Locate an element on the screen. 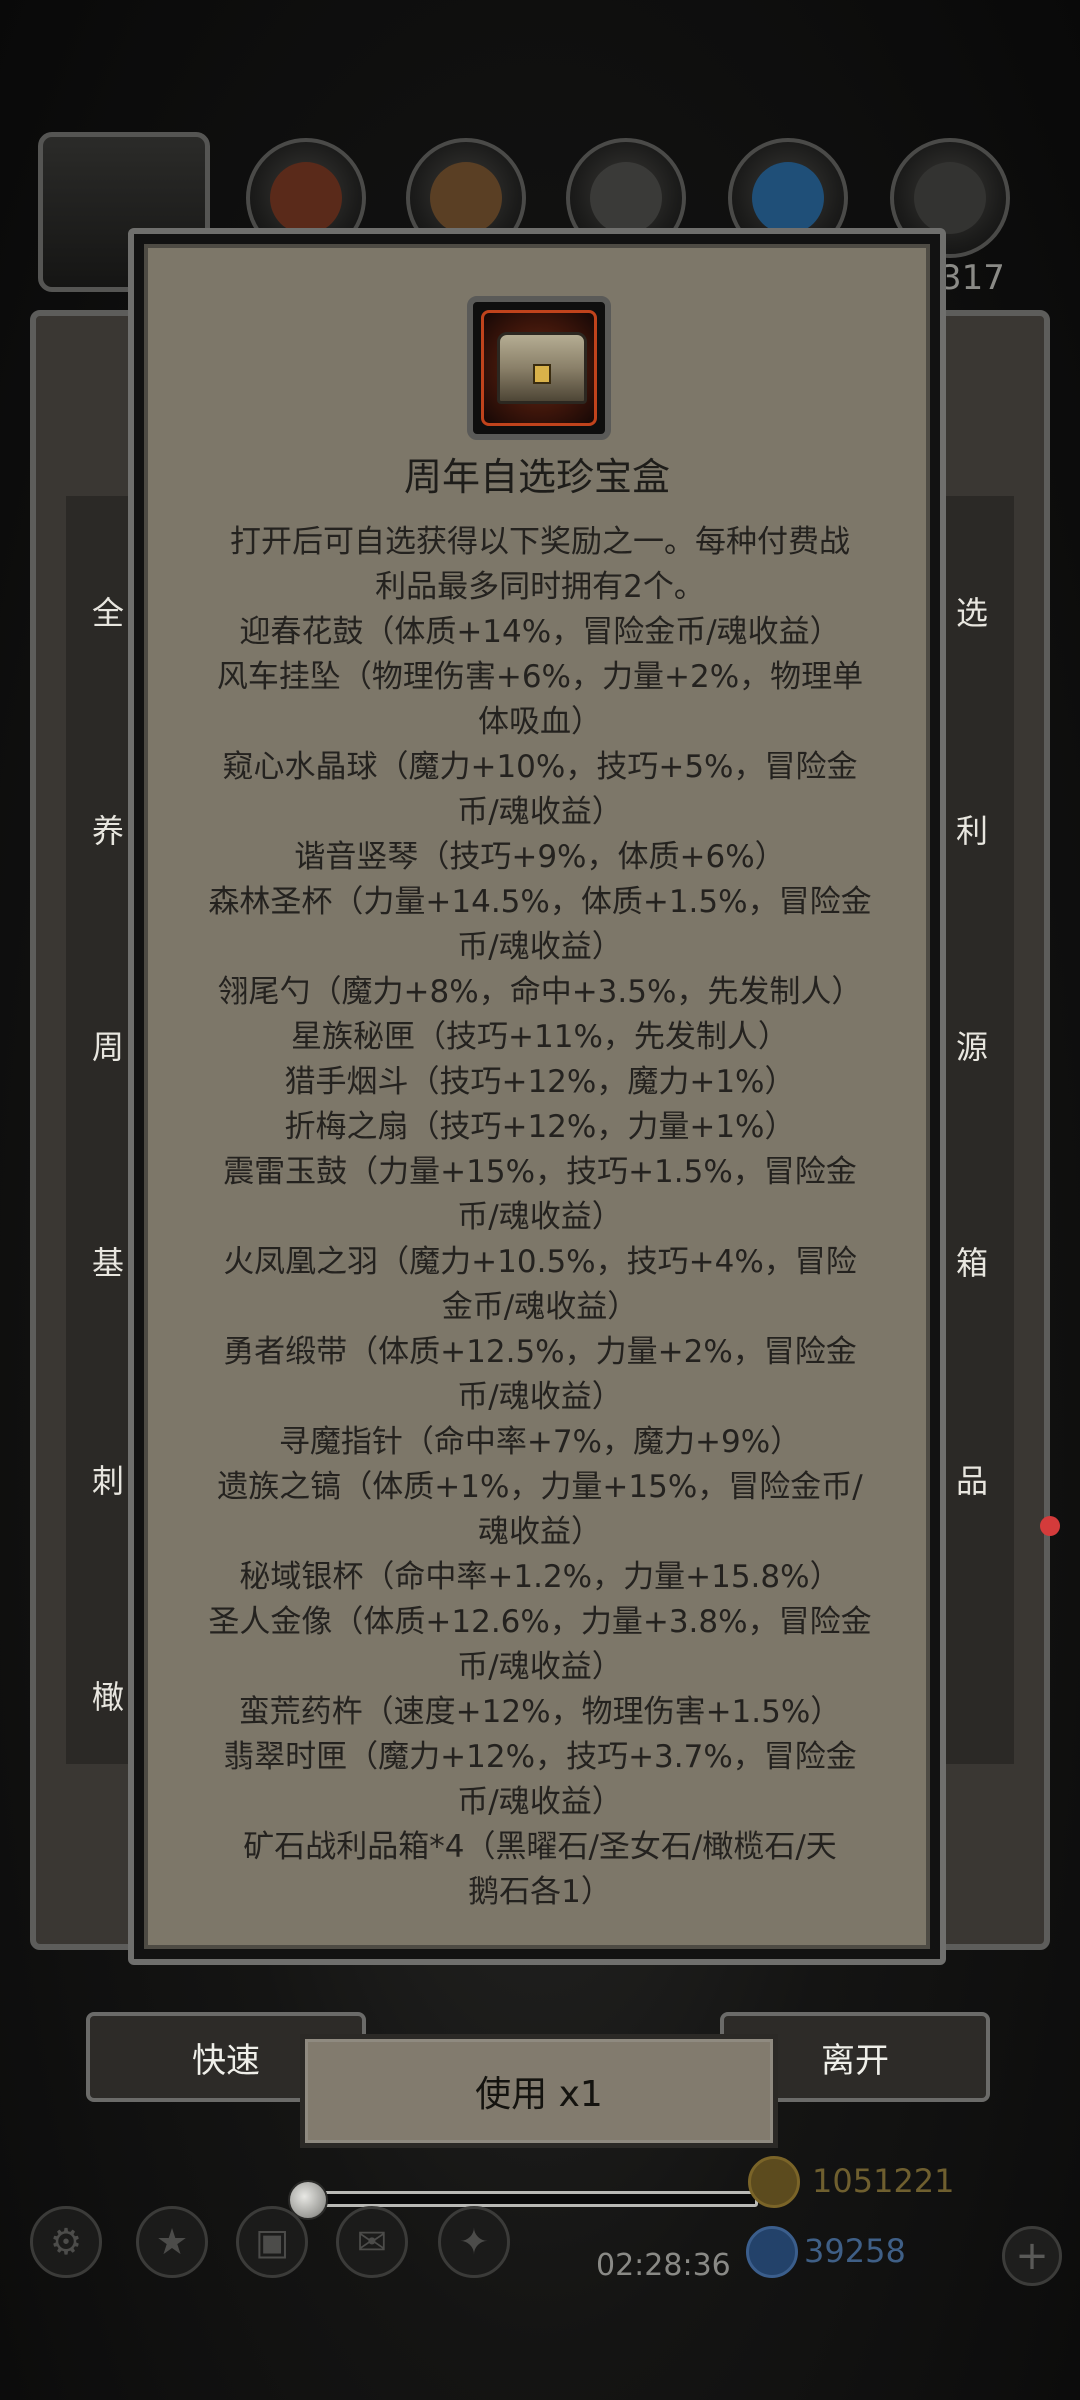 The height and width of the screenshot is (2400, 1080). desc-line: 翎尾勺（魔力+8%，命中+3.5%，先发制人） is located at coordinates (540, 992).